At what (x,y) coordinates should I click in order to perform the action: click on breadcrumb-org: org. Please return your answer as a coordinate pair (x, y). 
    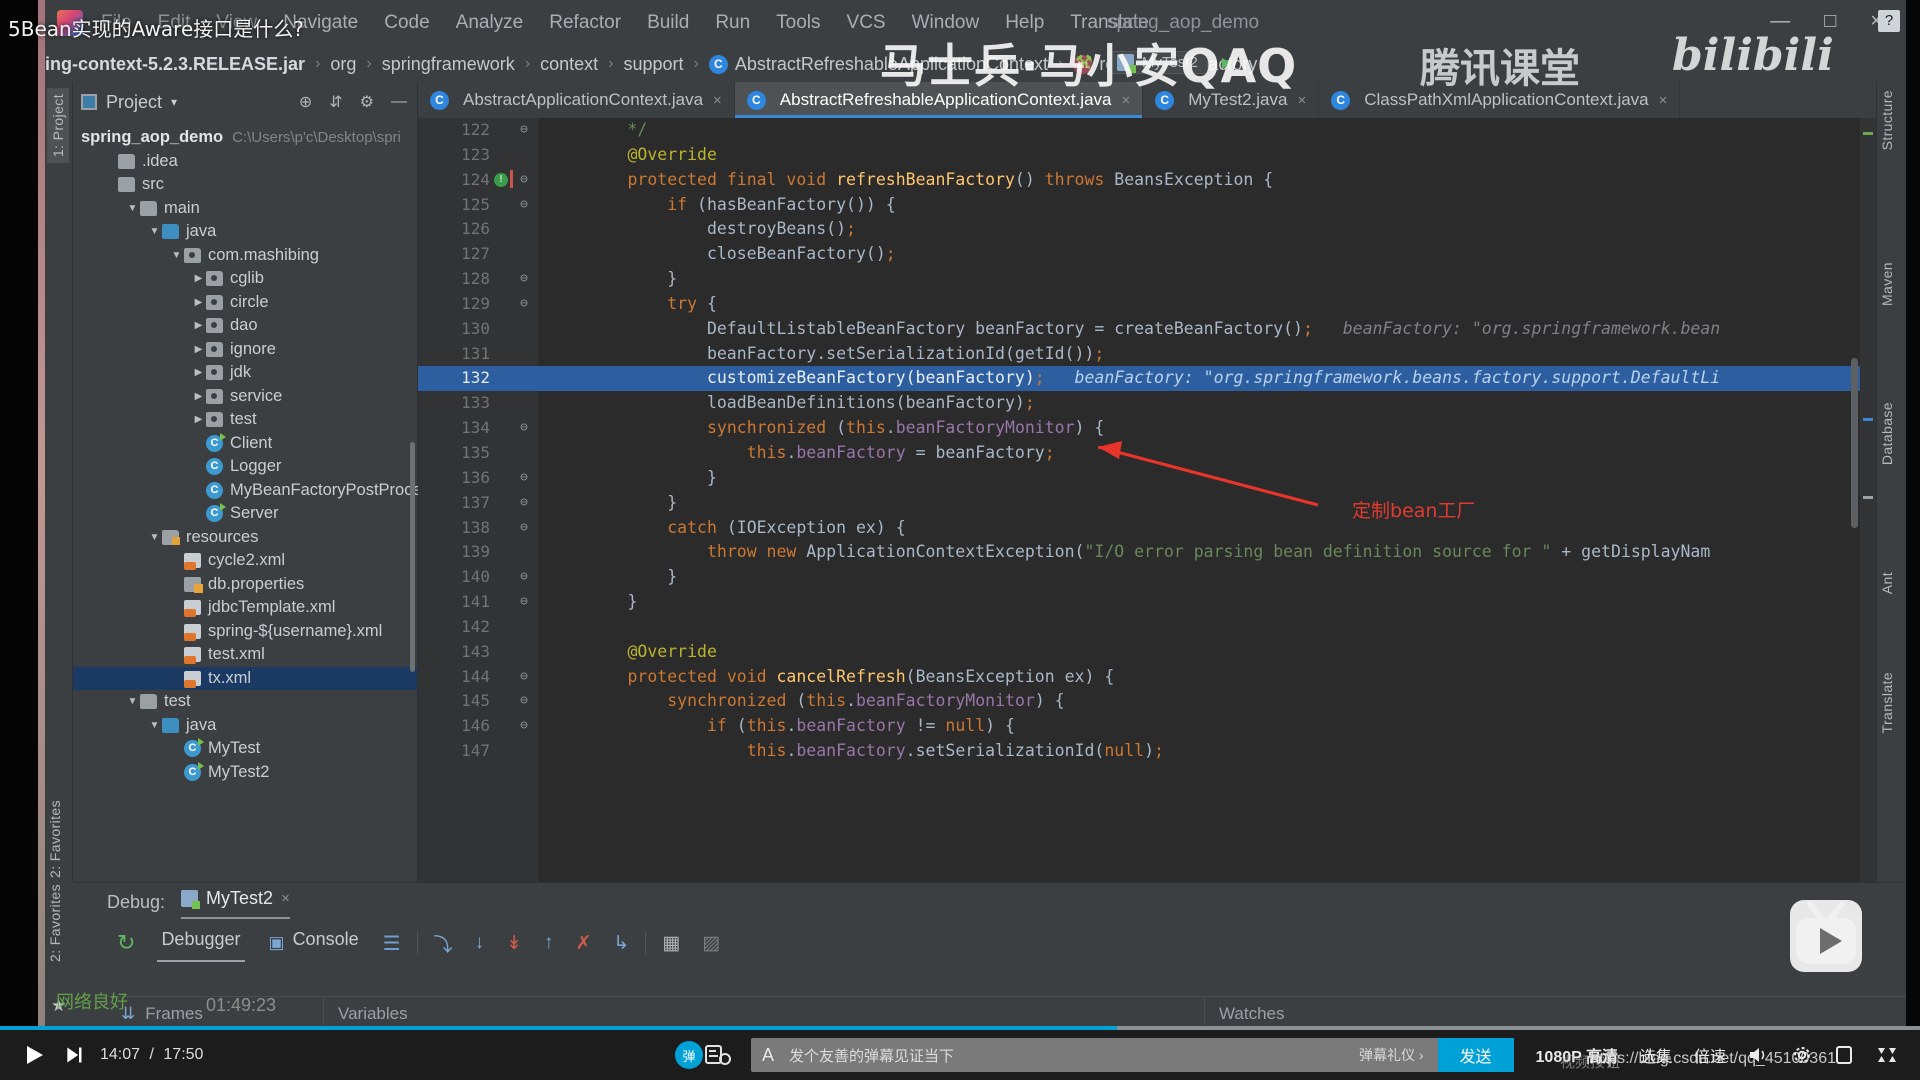
    Looking at the image, I should click on (343, 64).